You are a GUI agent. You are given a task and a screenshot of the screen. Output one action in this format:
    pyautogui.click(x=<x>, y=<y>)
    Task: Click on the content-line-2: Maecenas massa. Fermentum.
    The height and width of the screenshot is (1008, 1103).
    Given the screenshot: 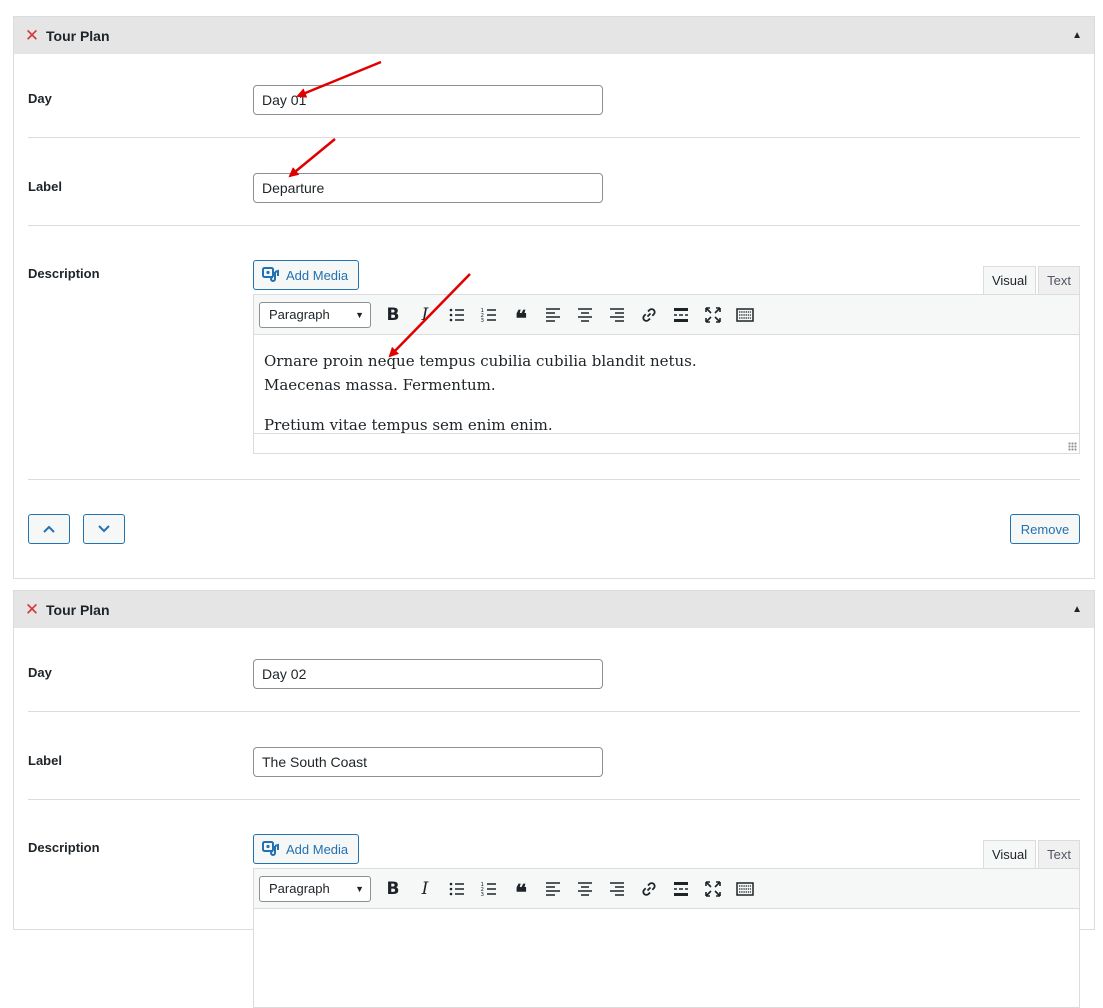 What is the action you would take?
    pyautogui.click(x=380, y=385)
    